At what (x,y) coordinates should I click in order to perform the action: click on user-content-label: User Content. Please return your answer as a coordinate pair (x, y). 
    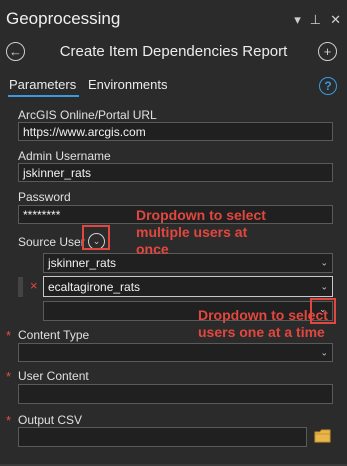
    Looking at the image, I should click on (53, 376).